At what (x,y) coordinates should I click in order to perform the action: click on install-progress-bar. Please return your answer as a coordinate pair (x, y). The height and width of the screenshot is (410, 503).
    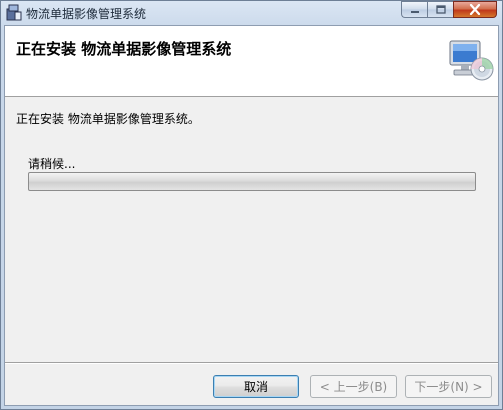
    Looking at the image, I should click on (252, 181).